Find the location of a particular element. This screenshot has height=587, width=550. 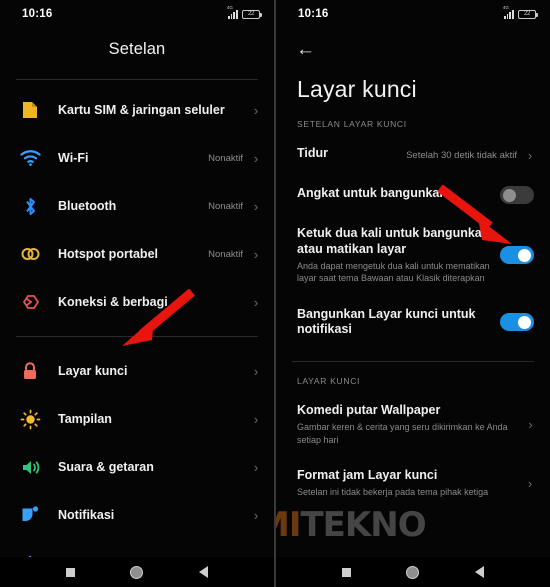

sidebar-item-connection-share: Koneksi & berbagi › is located at coordinates (137, 302).